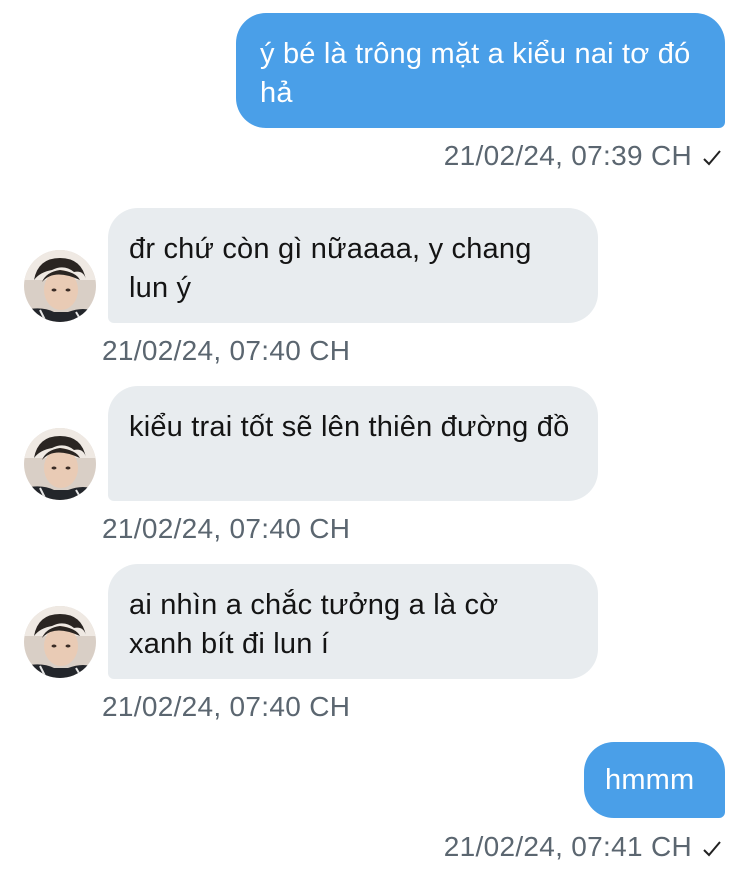  I want to click on message-text: đr chứ còn gì nữaaaa, y chang lun ý, so click(330, 268).